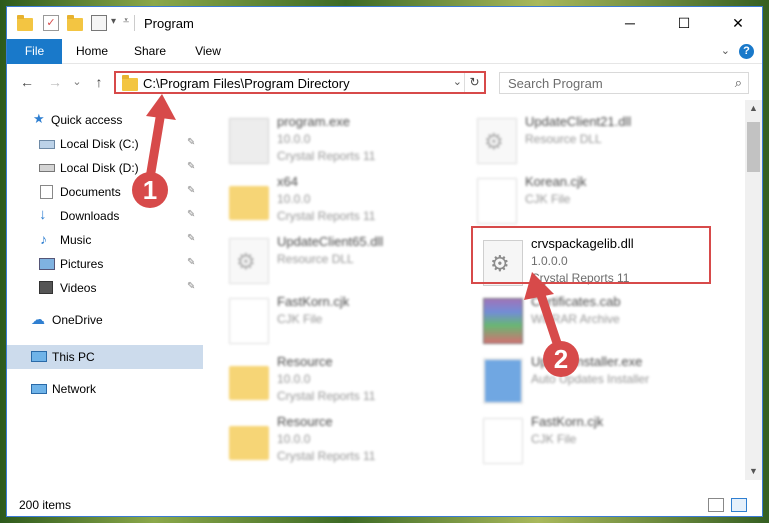 The image size is (769, 523). I want to click on file-item: Korean.cjk CJK File, so click(597, 202).